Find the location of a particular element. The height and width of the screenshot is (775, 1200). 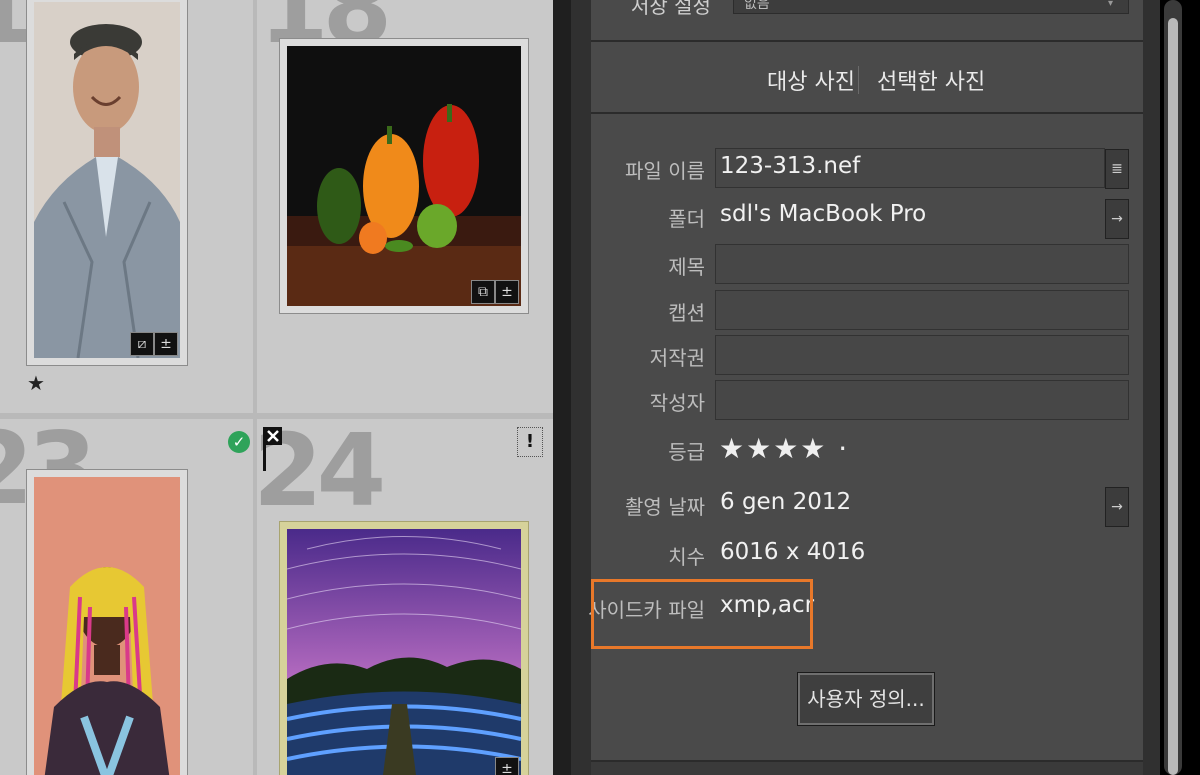

rating-stars: ★★★★ · is located at coordinates (784, 448).